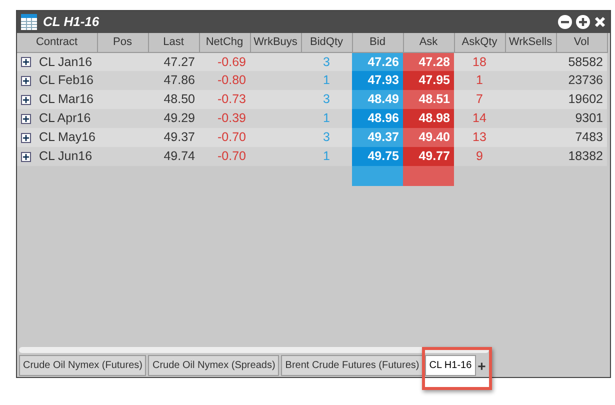 This screenshot has height=405, width=615. What do you see at coordinates (428, 118) in the screenshot?
I see `ask-cell: 48.98` at bounding box center [428, 118].